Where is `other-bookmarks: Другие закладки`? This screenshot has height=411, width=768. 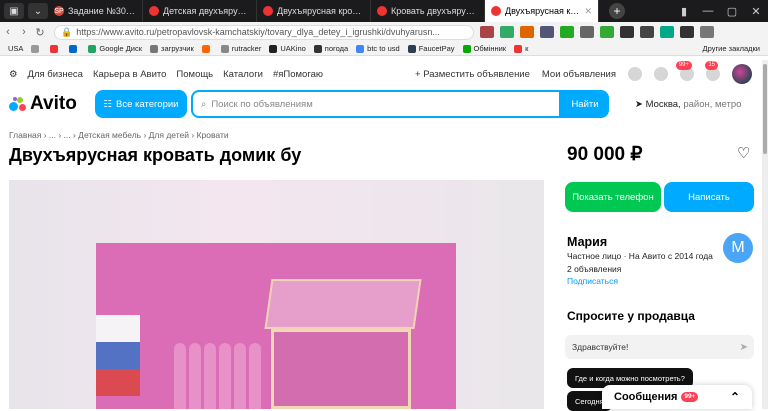
other-bookmarks: Другие закладки is located at coordinates (731, 48).